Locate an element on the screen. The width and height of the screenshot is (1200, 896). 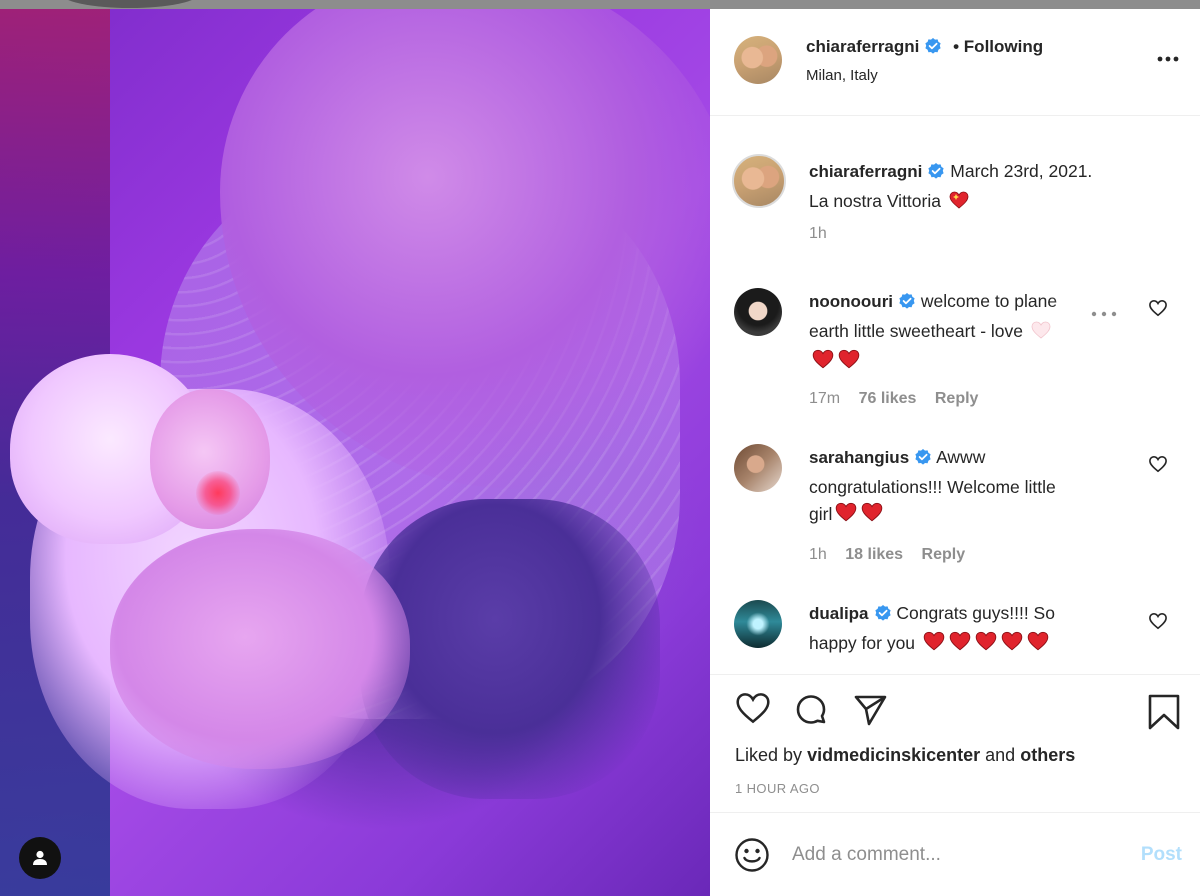
comment-button is located at coordinates (811, 712).